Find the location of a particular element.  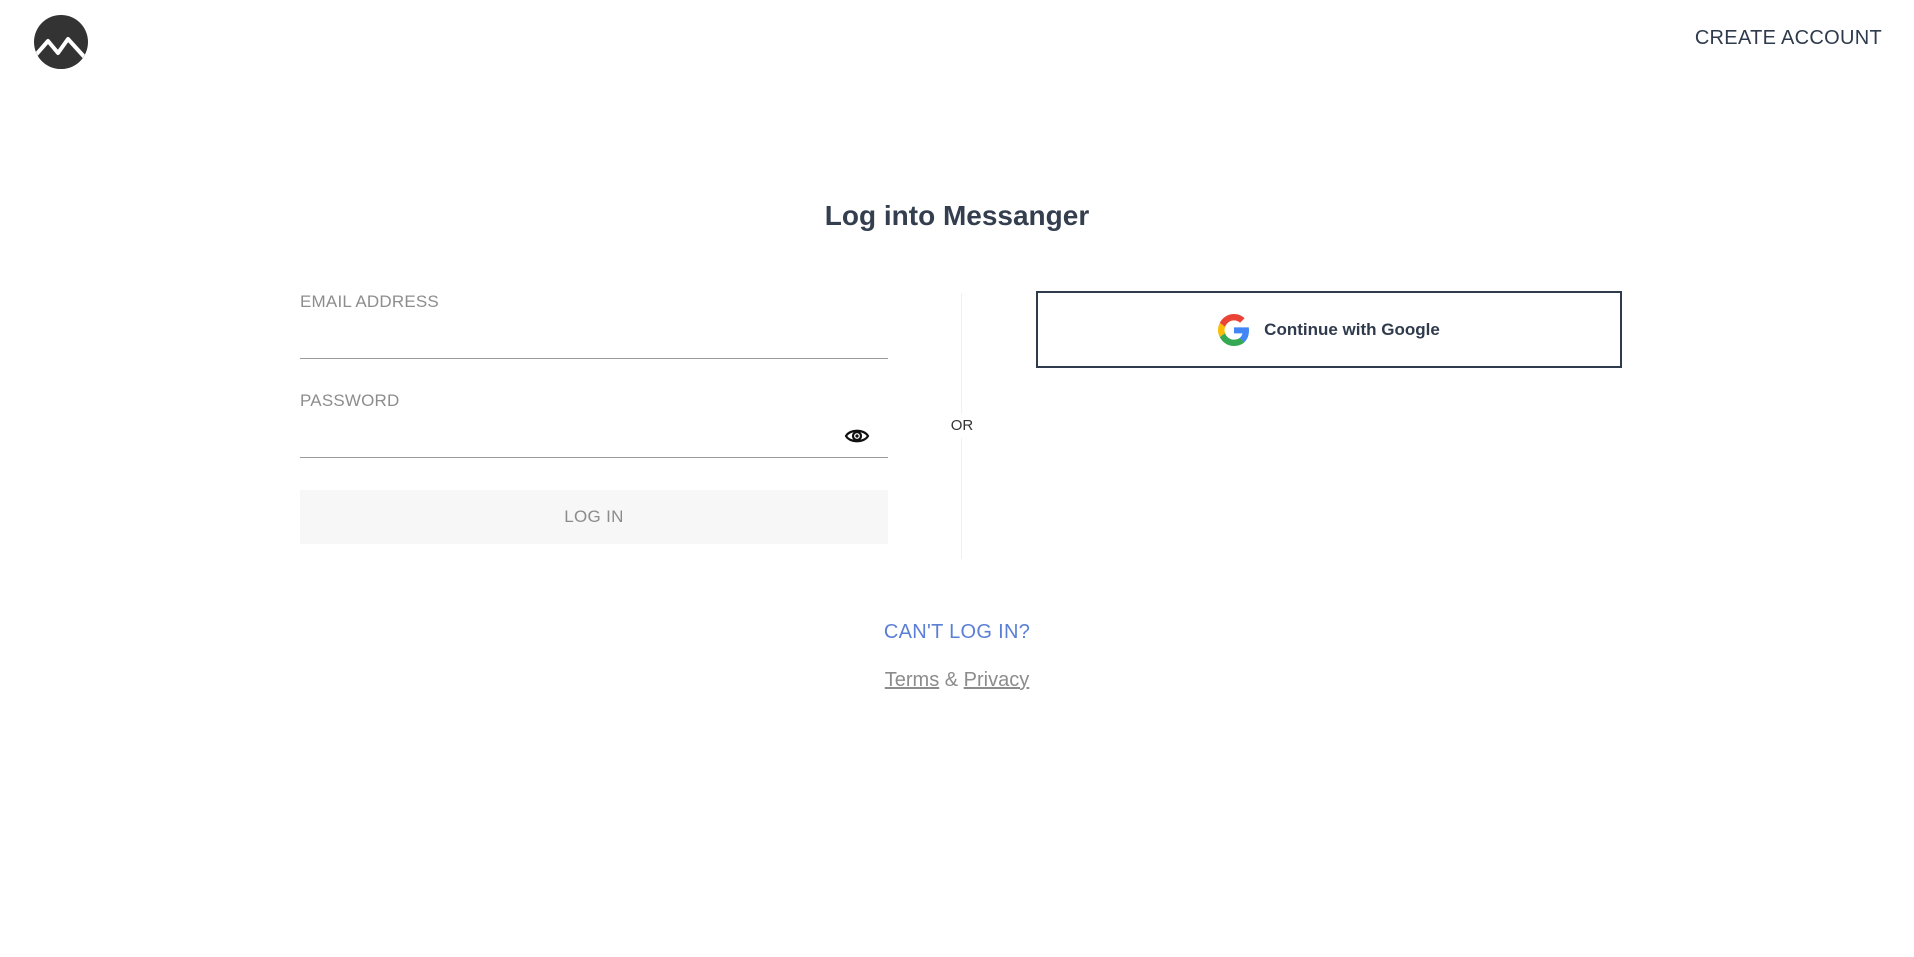

cant-login-link: CAN'T LOG IN? is located at coordinates (957, 632).